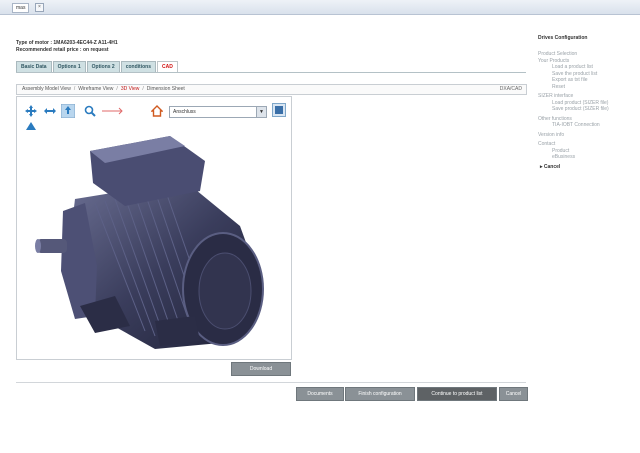 This screenshot has height=453, width=640. I want to click on measure-icon, so click(112, 111).